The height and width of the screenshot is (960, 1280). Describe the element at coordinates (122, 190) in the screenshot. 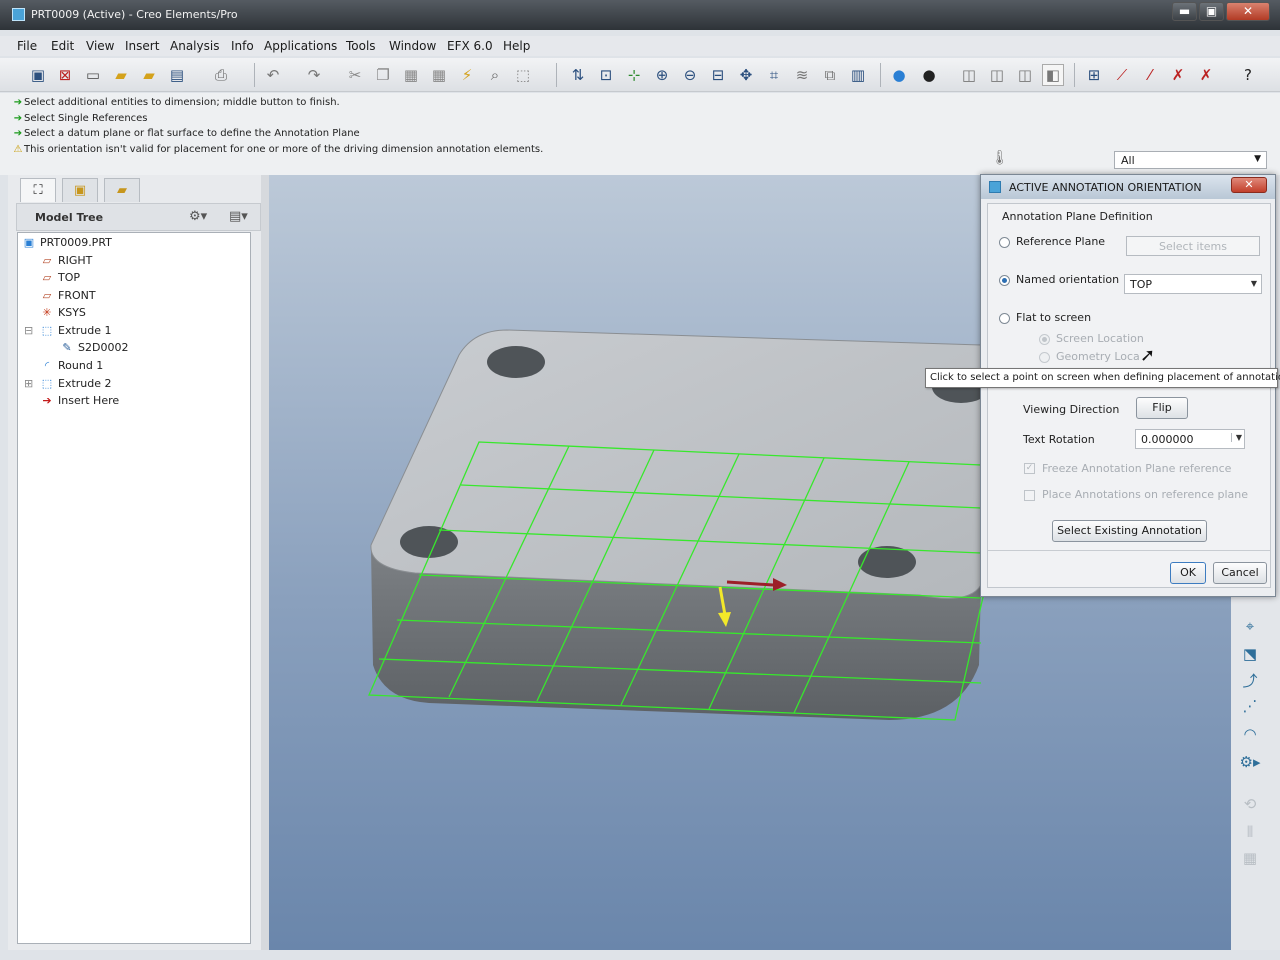

I see `tab-favorites: ▰` at that location.